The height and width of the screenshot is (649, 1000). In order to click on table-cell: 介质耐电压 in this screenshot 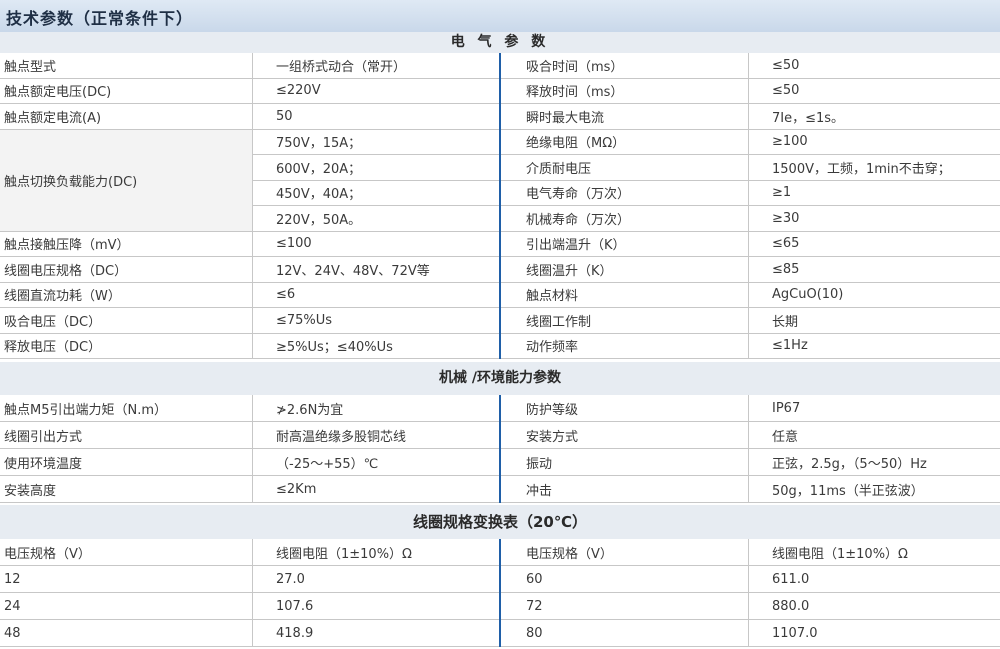, I will do `click(559, 169)`.